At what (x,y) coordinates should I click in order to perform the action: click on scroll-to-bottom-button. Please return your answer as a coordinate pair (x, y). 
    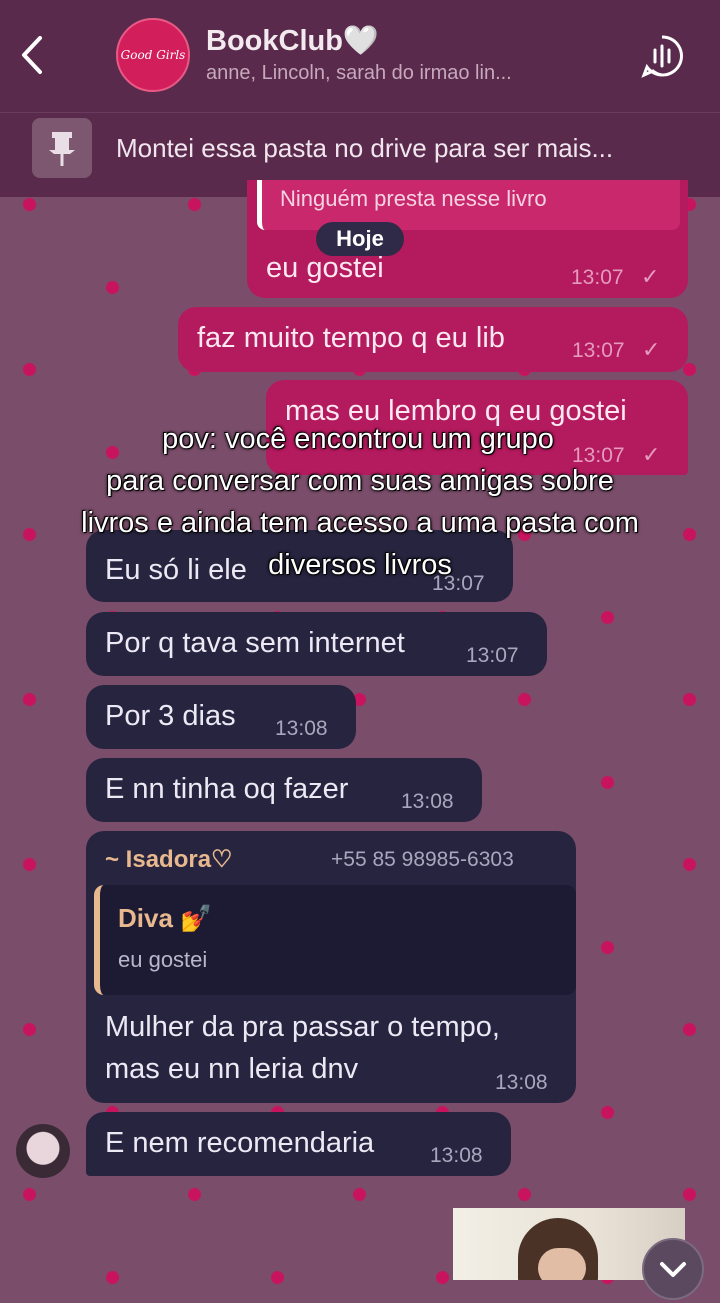
    Looking at the image, I should click on (673, 1269).